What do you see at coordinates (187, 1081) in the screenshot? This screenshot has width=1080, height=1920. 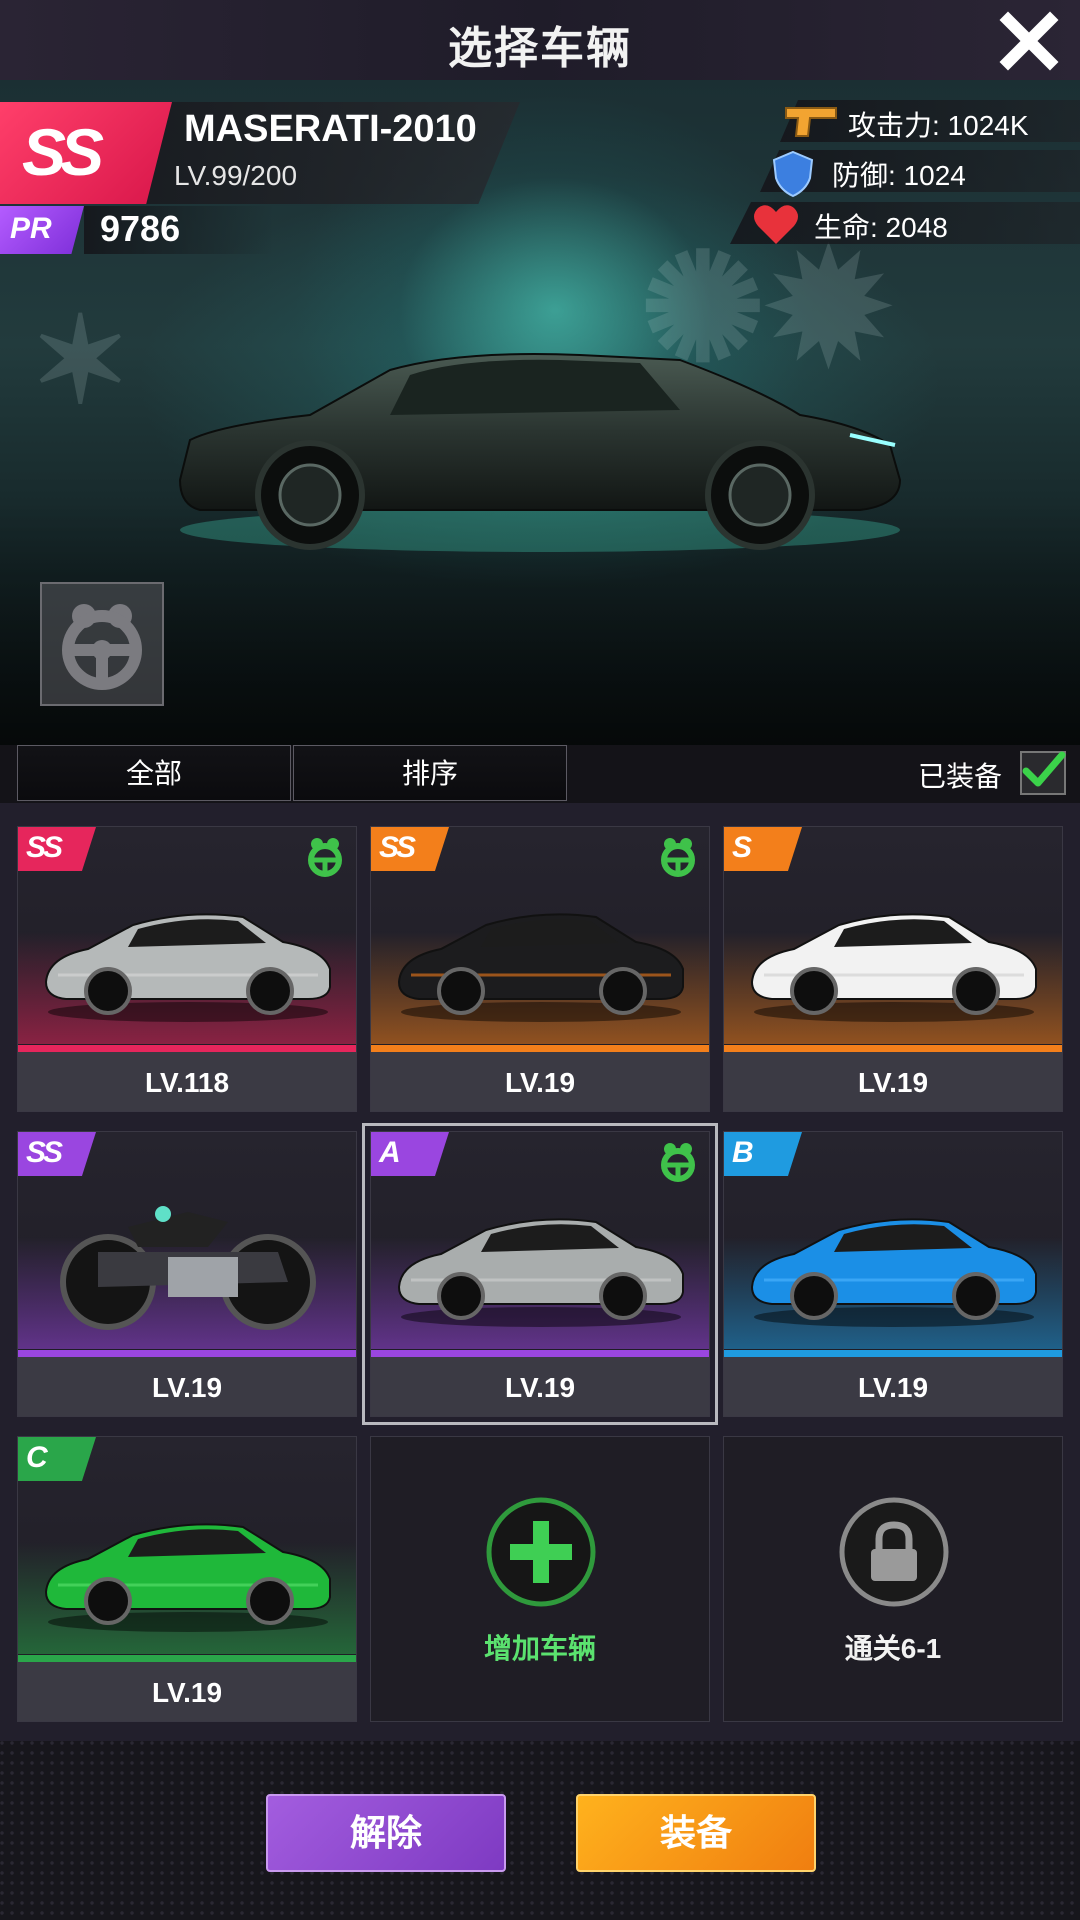 I see `car-level-label: LV.118` at bounding box center [187, 1081].